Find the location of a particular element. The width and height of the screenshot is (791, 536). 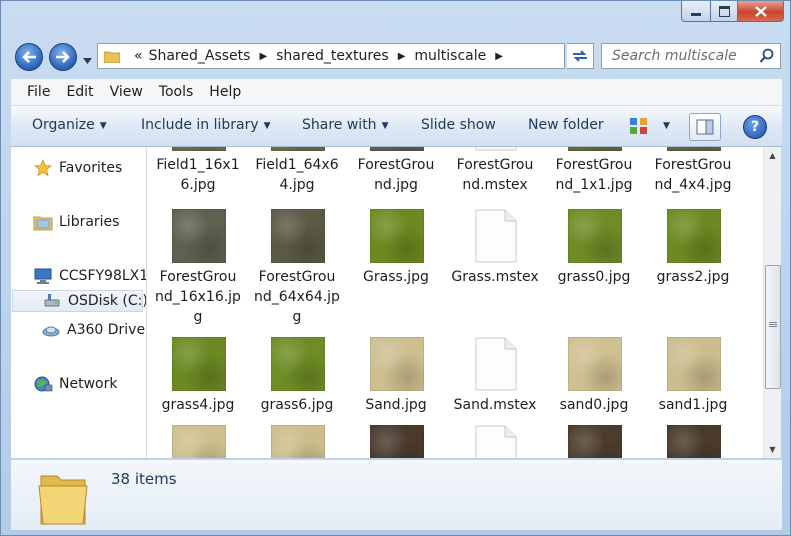

close-button is located at coordinates (761, 11).